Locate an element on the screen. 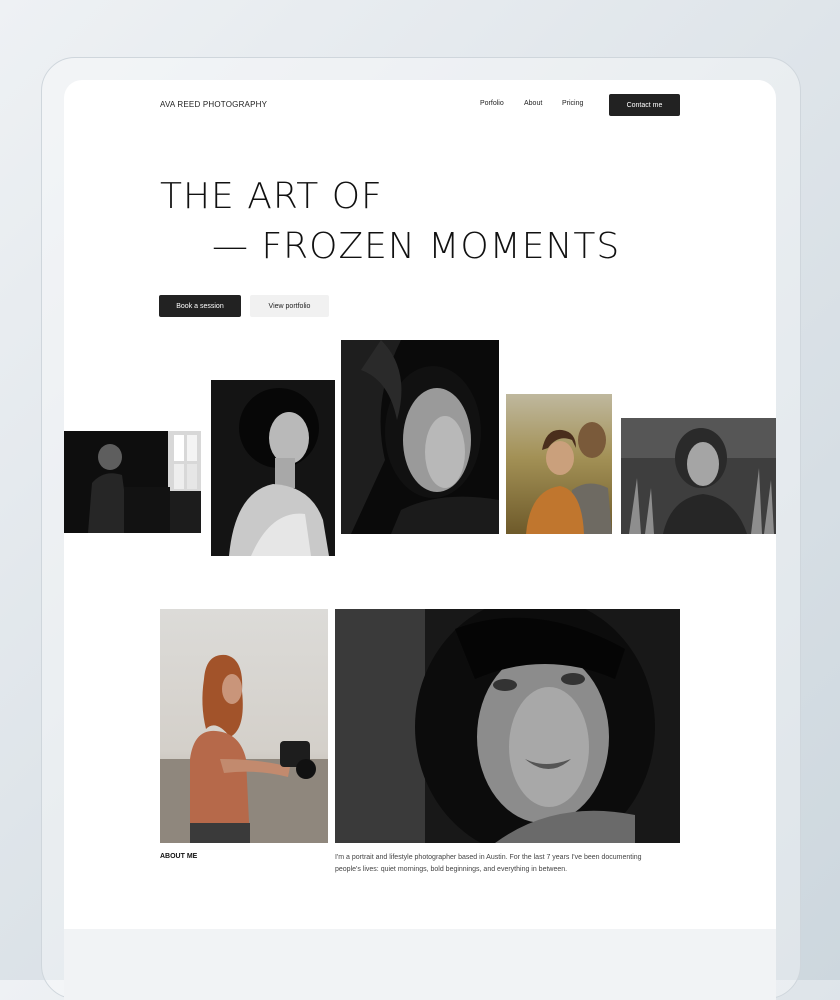  view-portfolio-button: View portfolio is located at coordinates (289, 306).